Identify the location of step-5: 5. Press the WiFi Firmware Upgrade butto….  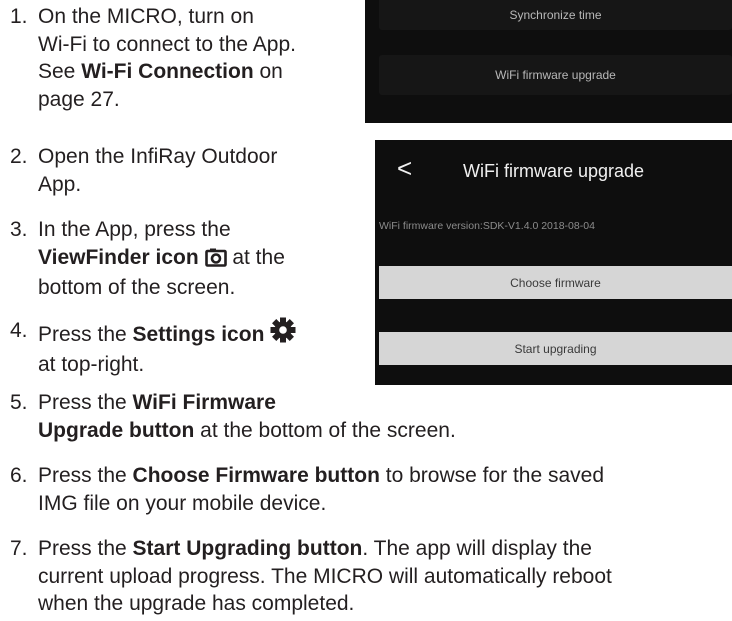
(233, 416).